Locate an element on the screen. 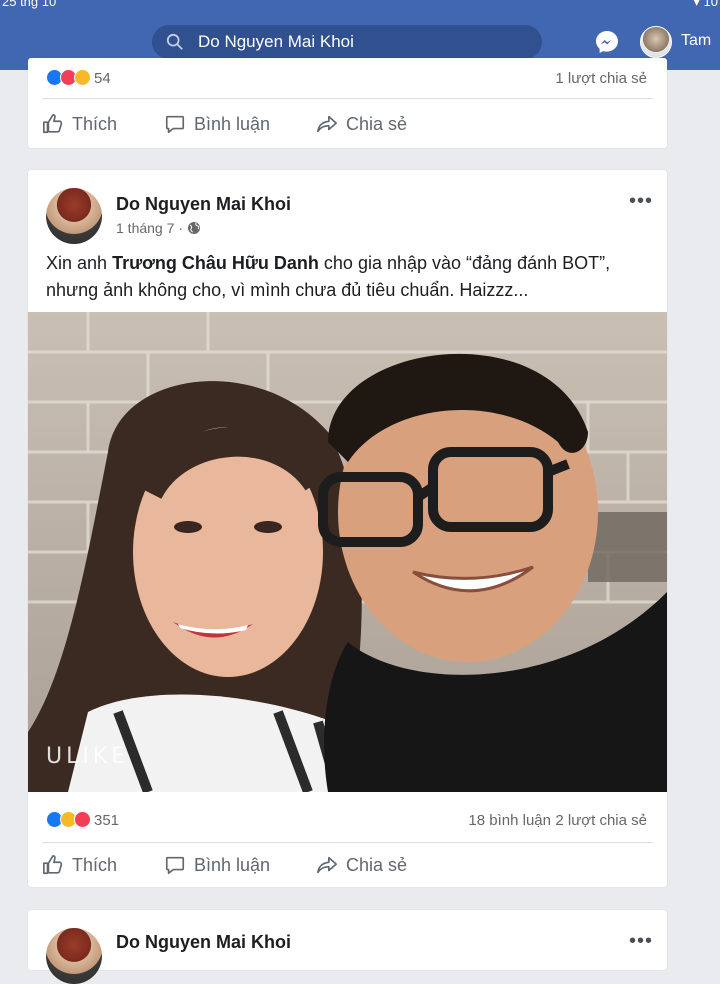  search-bar is located at coordinates (347, 42).